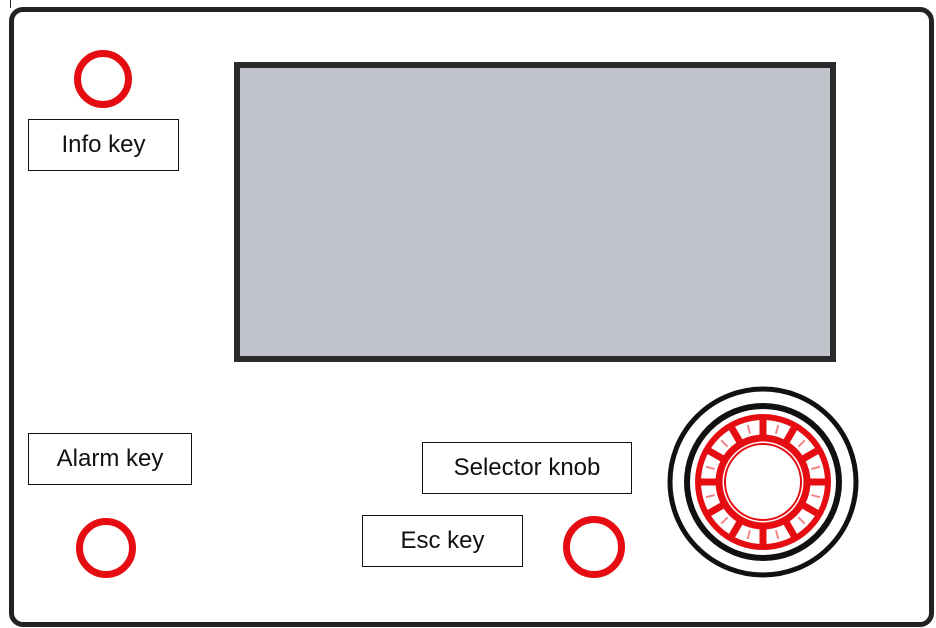  Describe the element at coordinates (103, 145) in the screenshot. I see `info-key-label: Info key` at that location.